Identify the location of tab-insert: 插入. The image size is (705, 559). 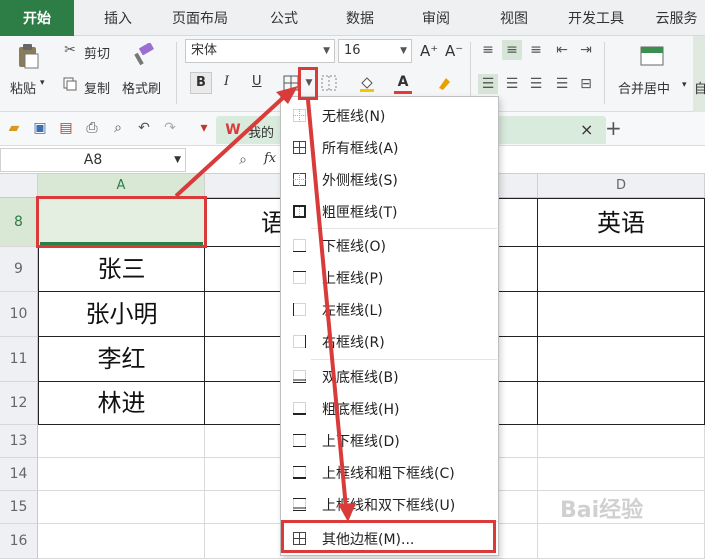
(118, 18).